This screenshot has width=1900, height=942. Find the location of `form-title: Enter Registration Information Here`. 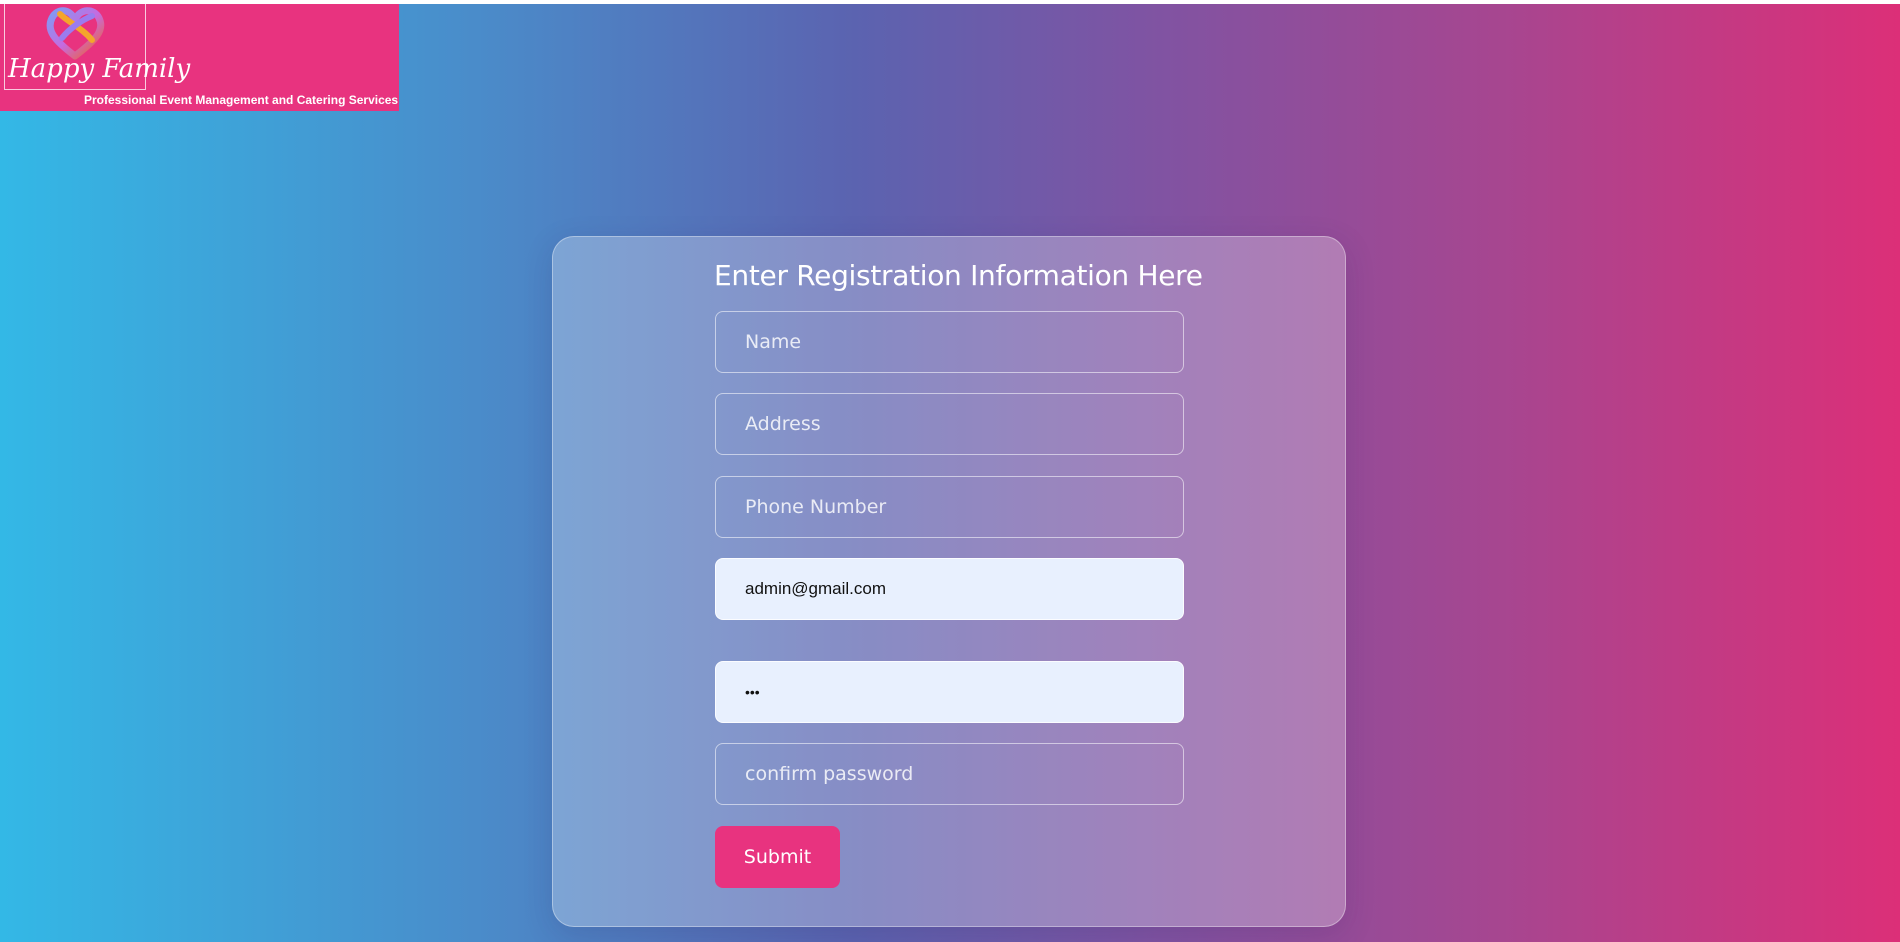

form-title: Enter Registration Information Here is located at coordinates (958, 275).